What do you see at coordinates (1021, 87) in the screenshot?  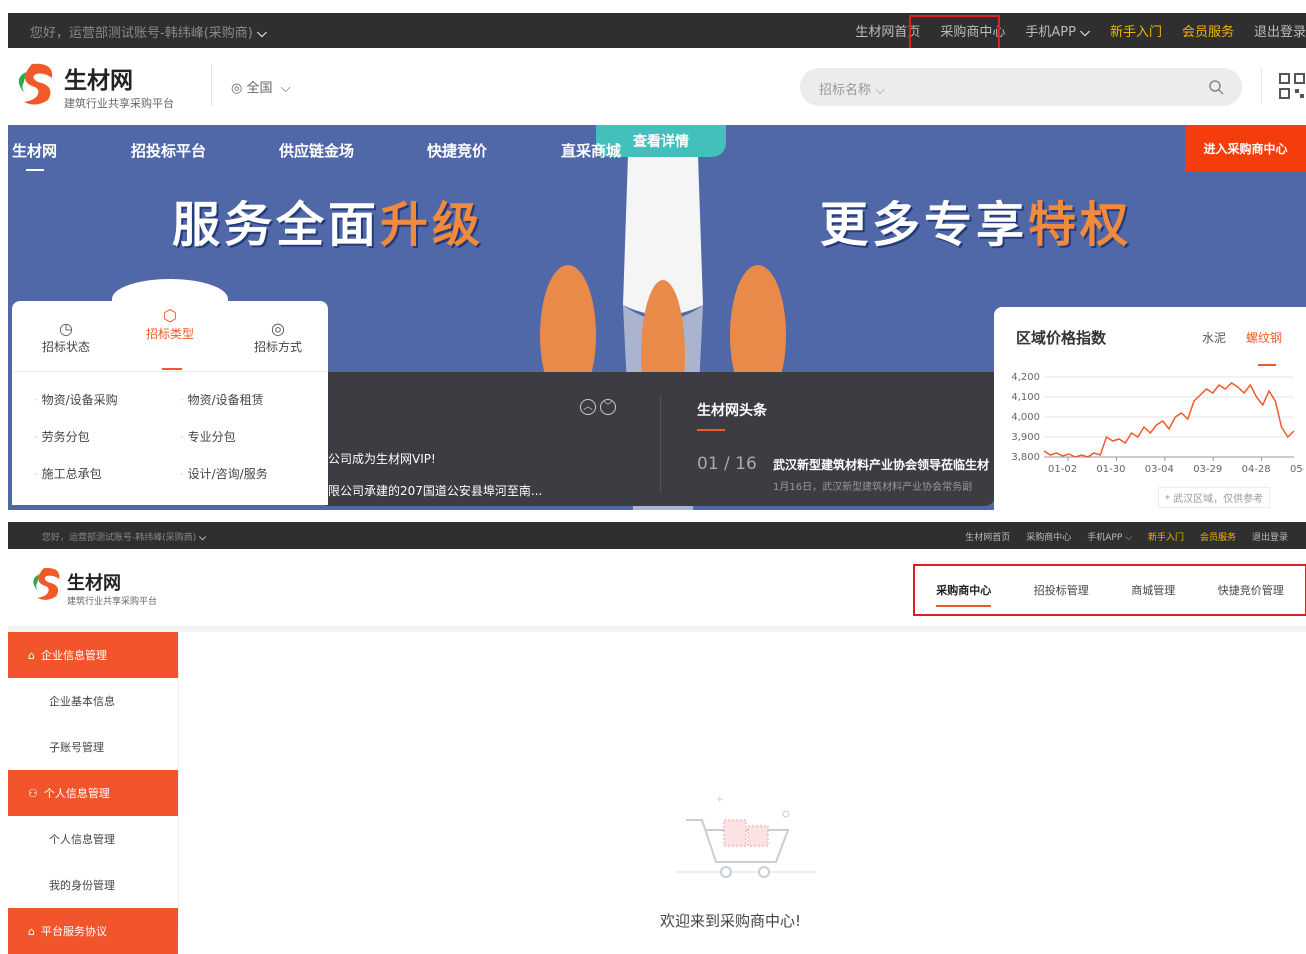 I see `search-bar: 招标名称 ⌵` at bounding box center [1021, 87].